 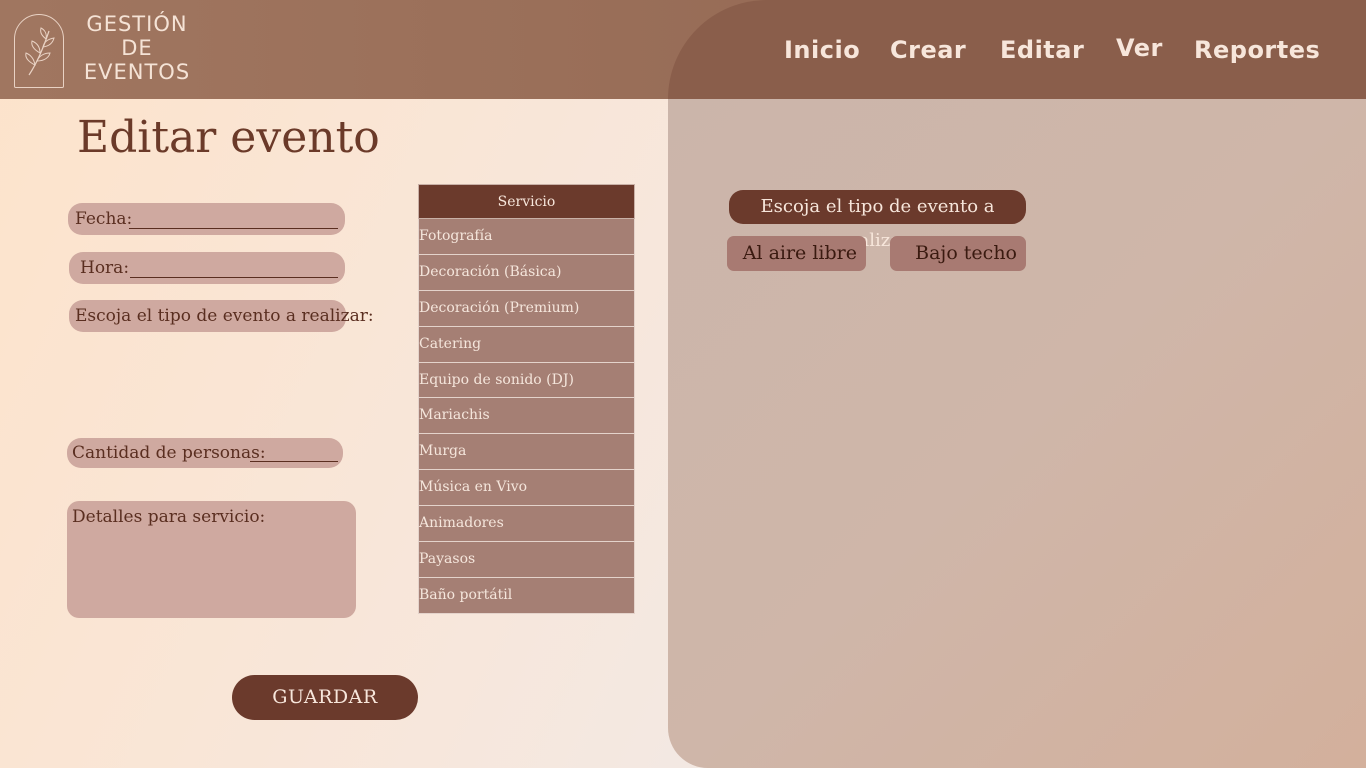 I want to click on nav-panel: Inicio Crear Editar Ver Reportes, so click(x=1017, y=49).